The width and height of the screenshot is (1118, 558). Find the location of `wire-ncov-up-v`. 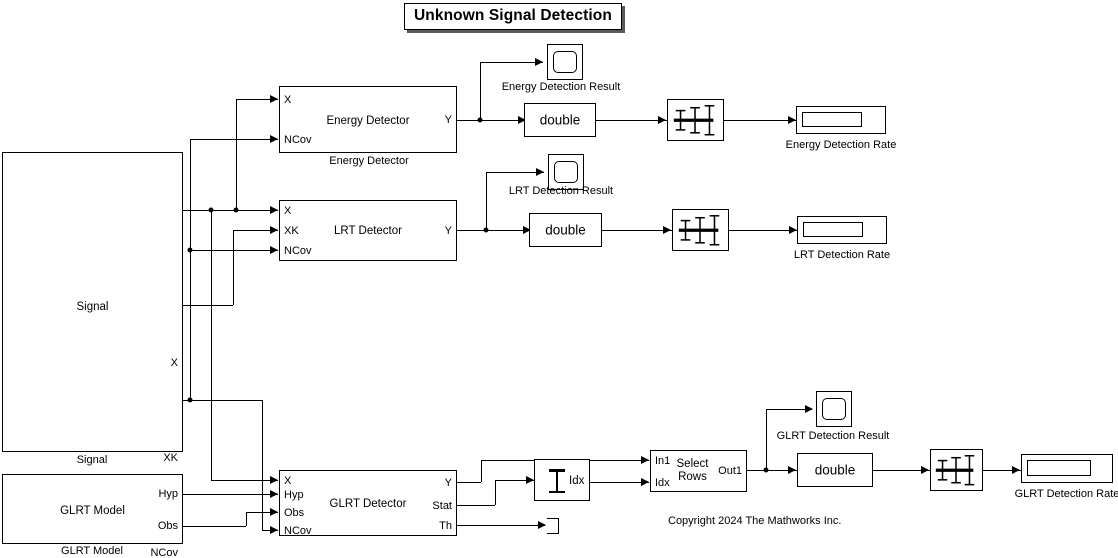

wire-ncov-up-v is located at coordinates (190, 269).